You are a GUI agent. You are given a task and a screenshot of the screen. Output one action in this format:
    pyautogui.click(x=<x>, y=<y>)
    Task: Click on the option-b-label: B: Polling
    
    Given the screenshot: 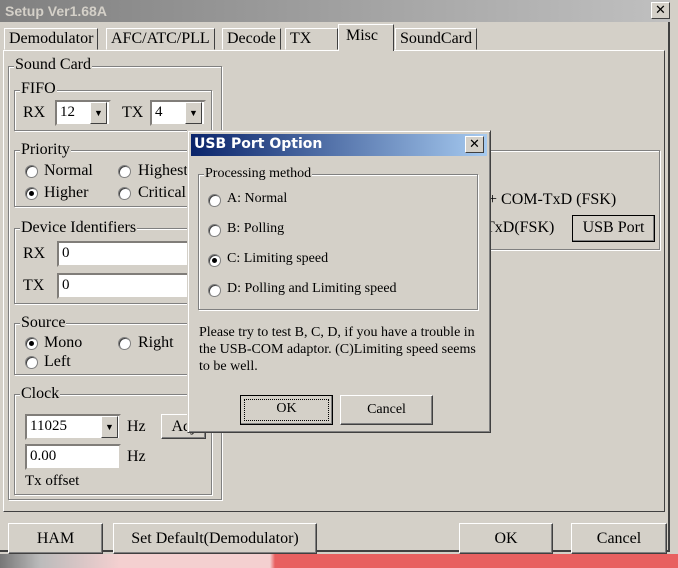 What is the action you would take?
    pyautogui.click(x=256, y=228)
    